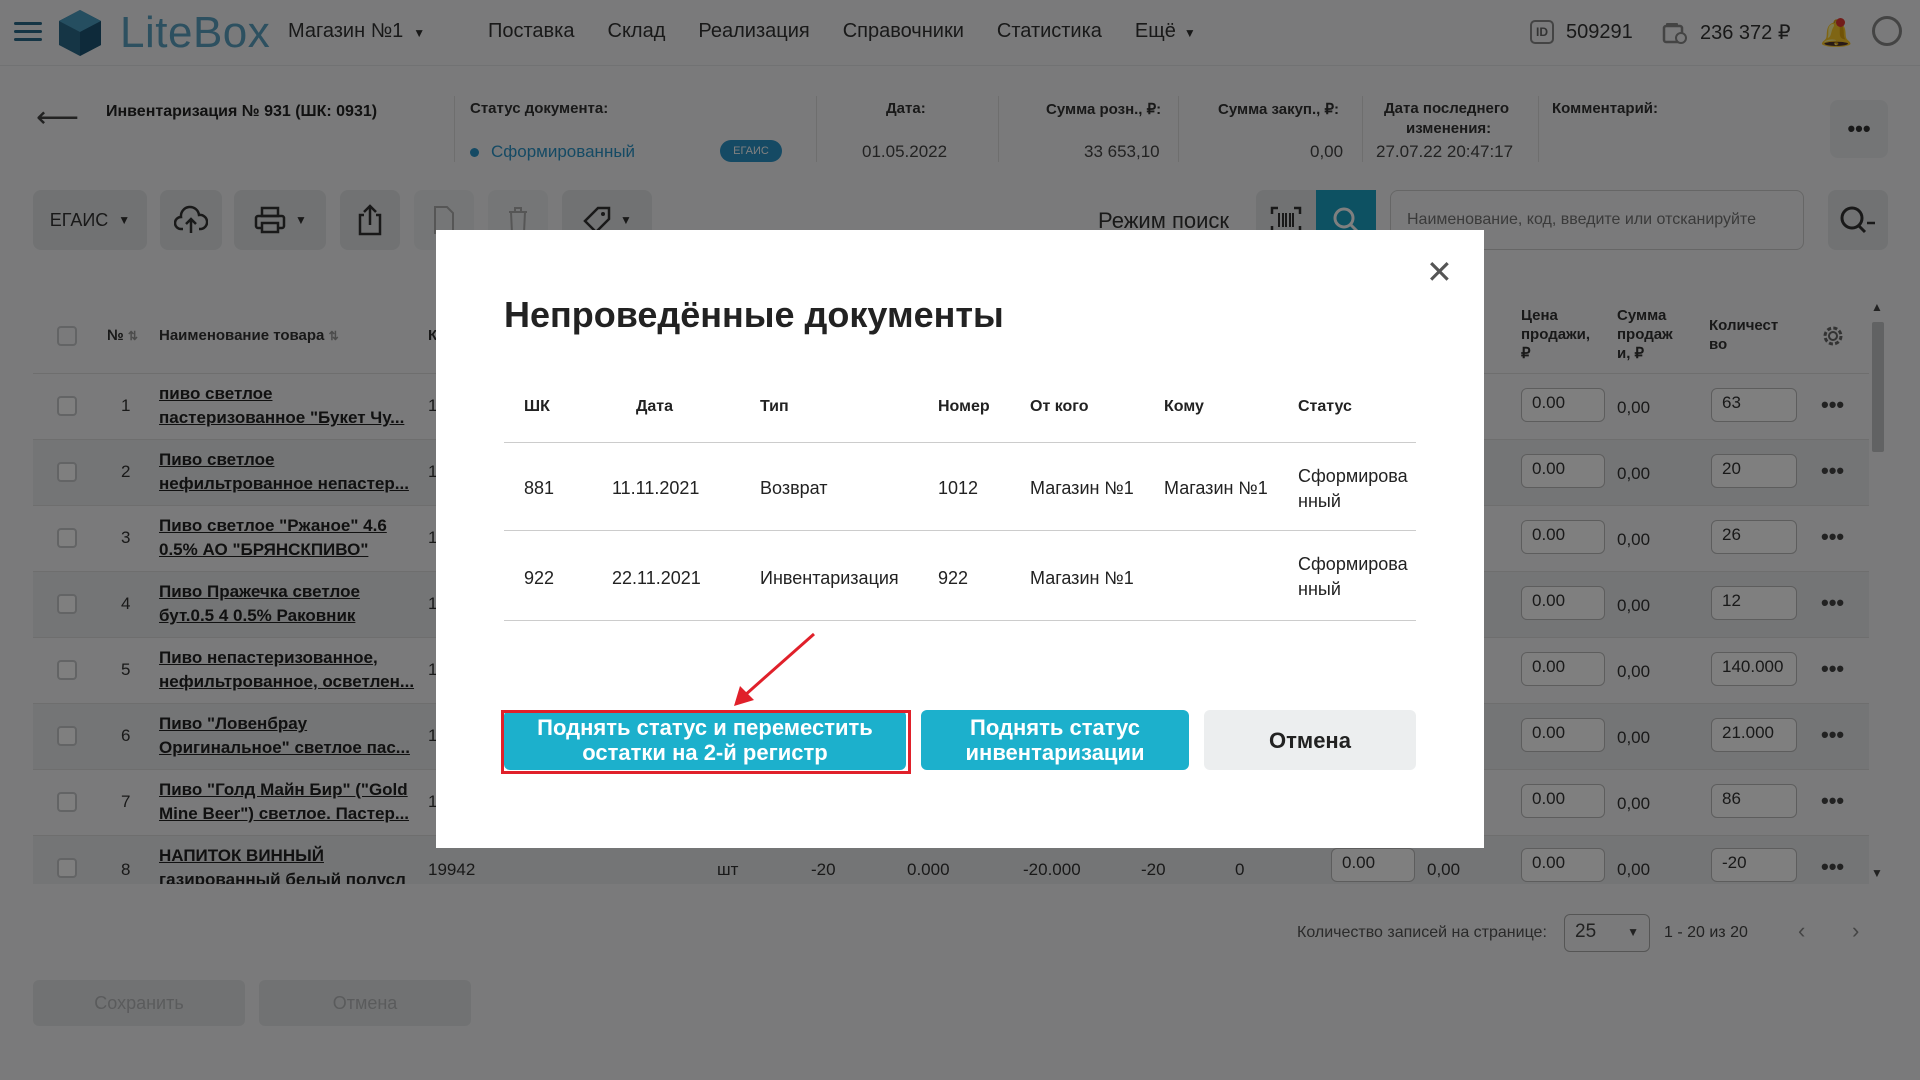  I want to click on doc-number: 922, so click(953, 578).